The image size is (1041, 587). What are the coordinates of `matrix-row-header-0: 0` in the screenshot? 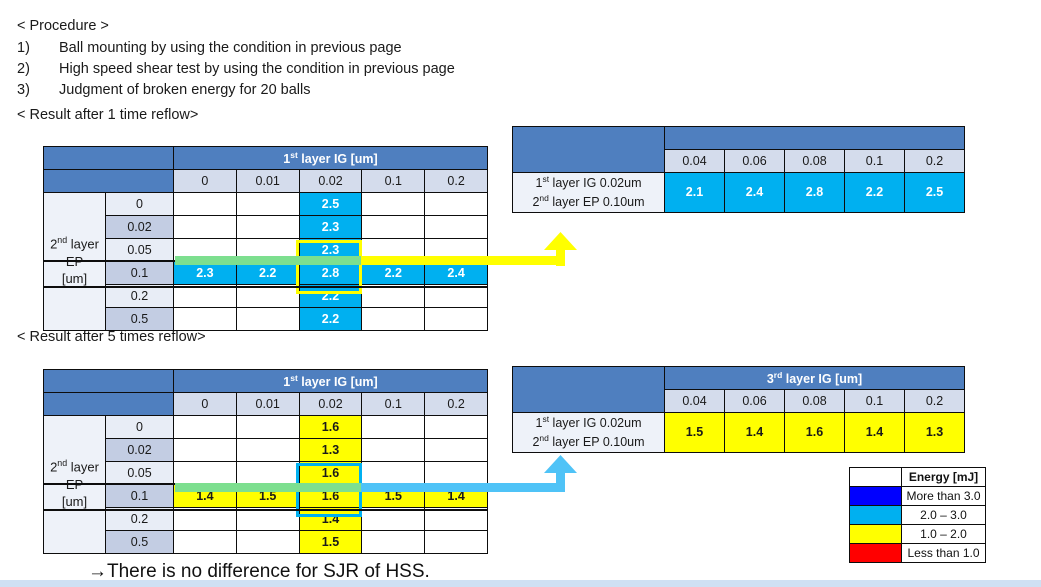 It's located at (139, 427).